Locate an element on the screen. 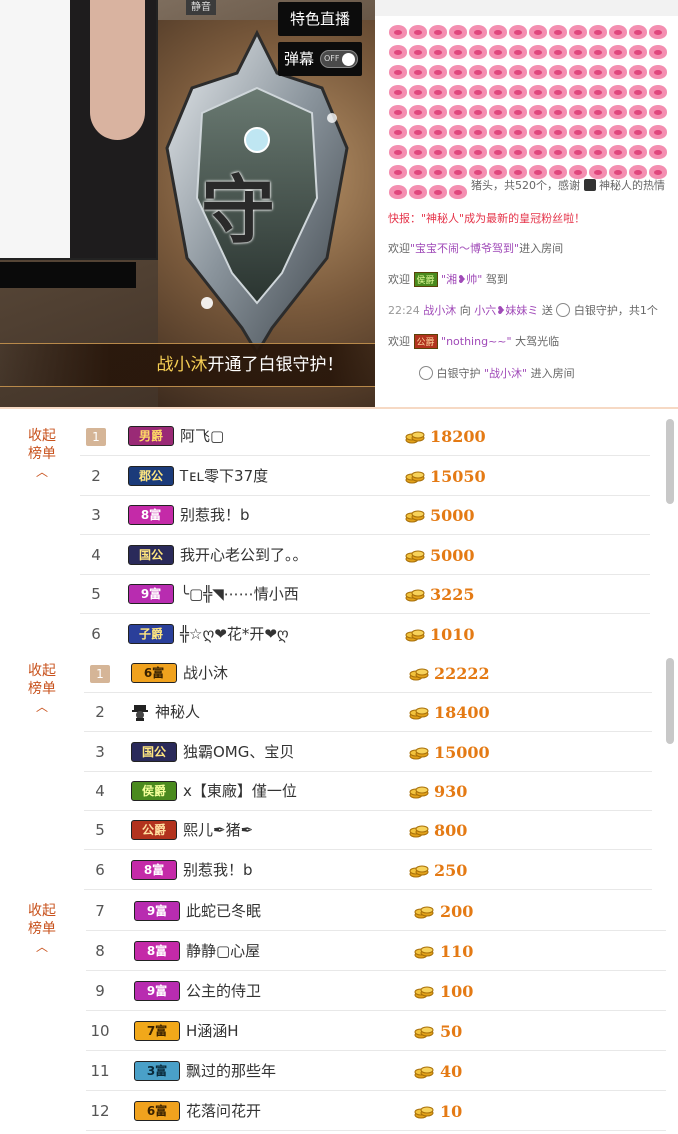 The width and height of the screenshot is (678, 1134). contribution-score: 110 is located at coordinates (457, 951).